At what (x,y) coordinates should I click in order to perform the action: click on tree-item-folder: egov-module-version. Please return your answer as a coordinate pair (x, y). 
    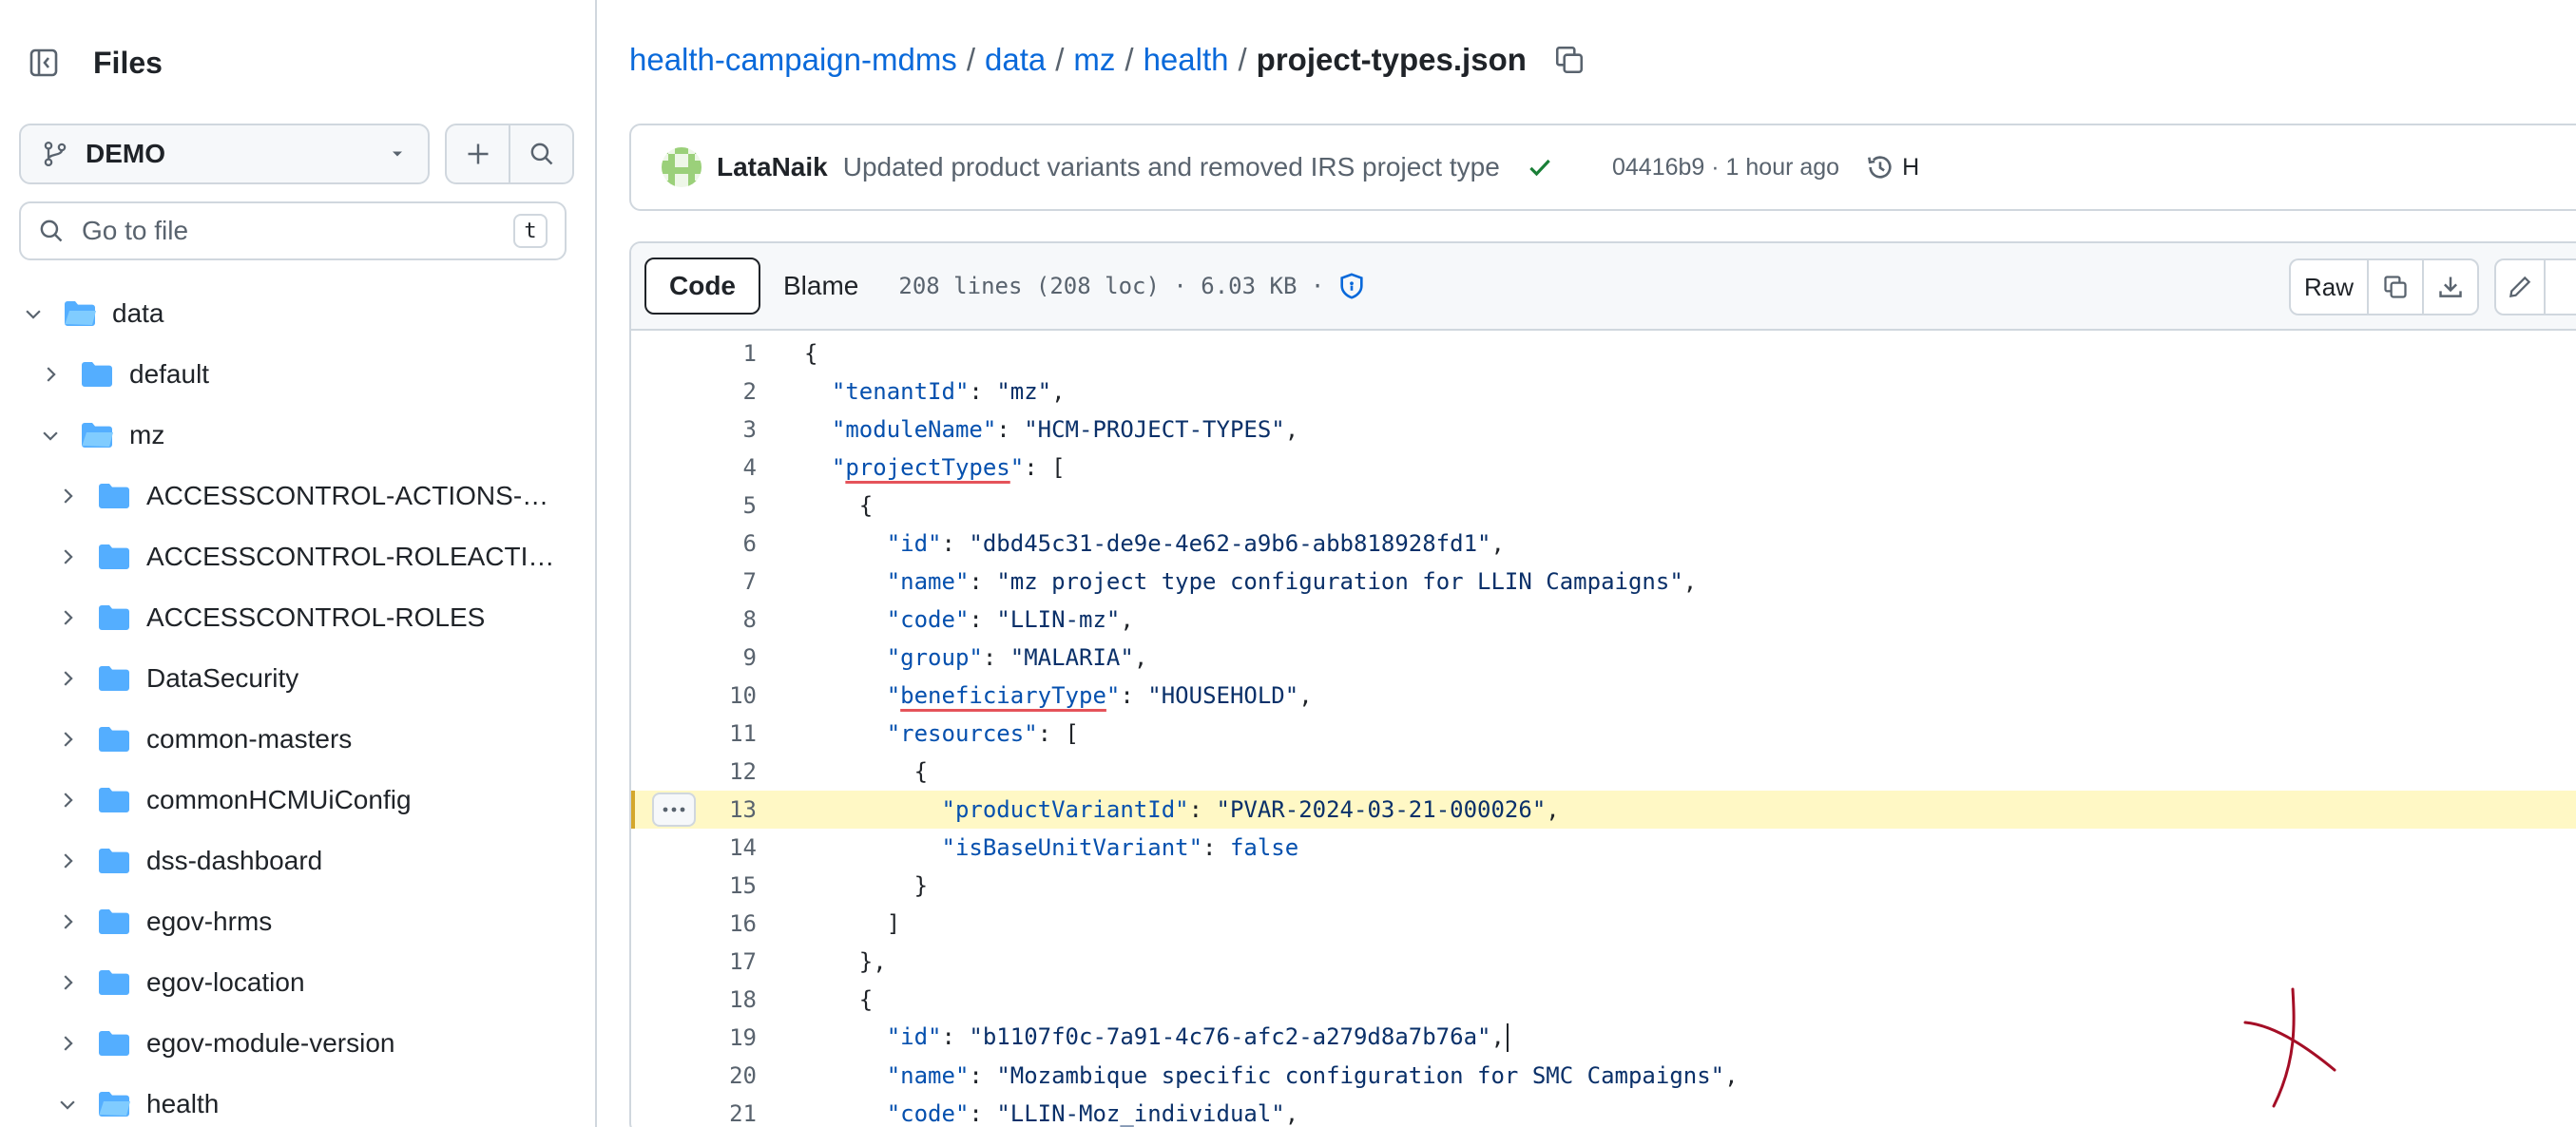
    Looking at the image, I should click on (297, 1043).